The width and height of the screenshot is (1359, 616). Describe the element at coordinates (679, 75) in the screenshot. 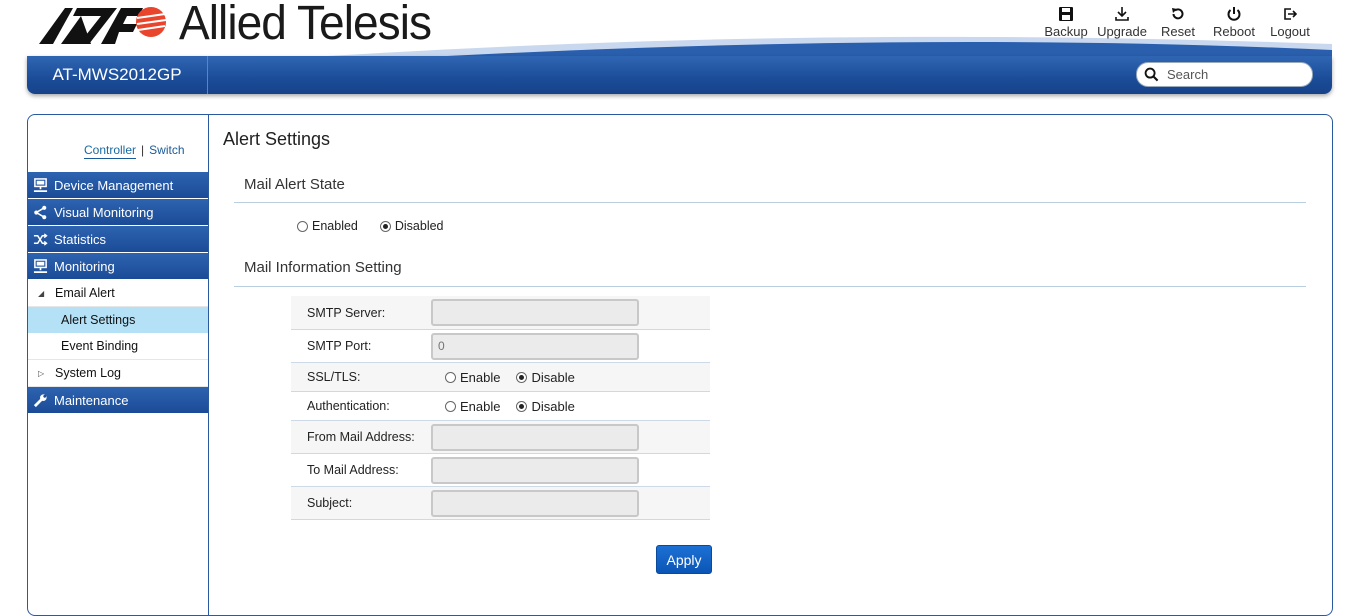

I see `top-navbar: AT-MWS2012GP` at that location.